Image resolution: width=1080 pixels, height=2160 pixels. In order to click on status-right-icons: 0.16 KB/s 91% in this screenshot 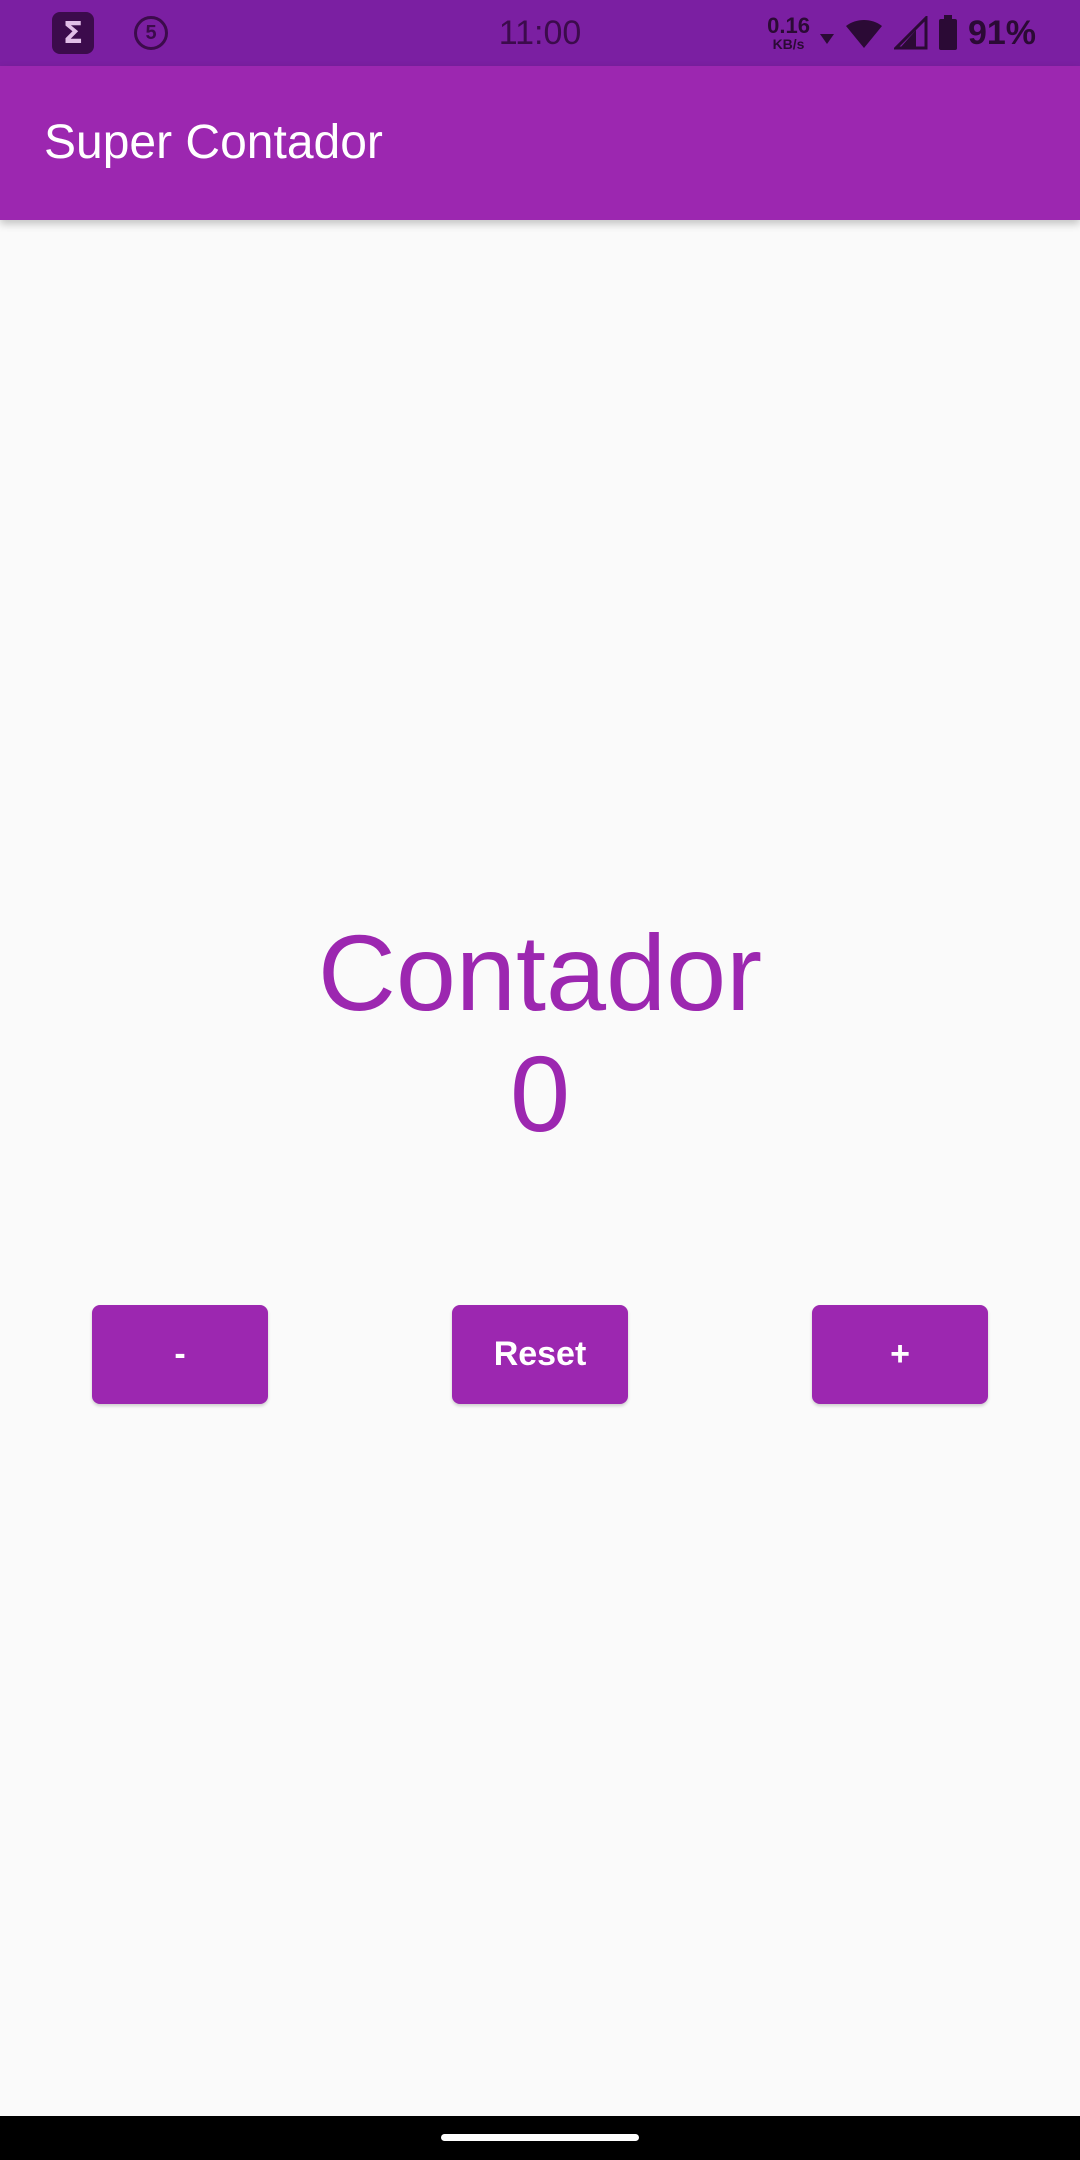, I will do `click(901, 33)`.